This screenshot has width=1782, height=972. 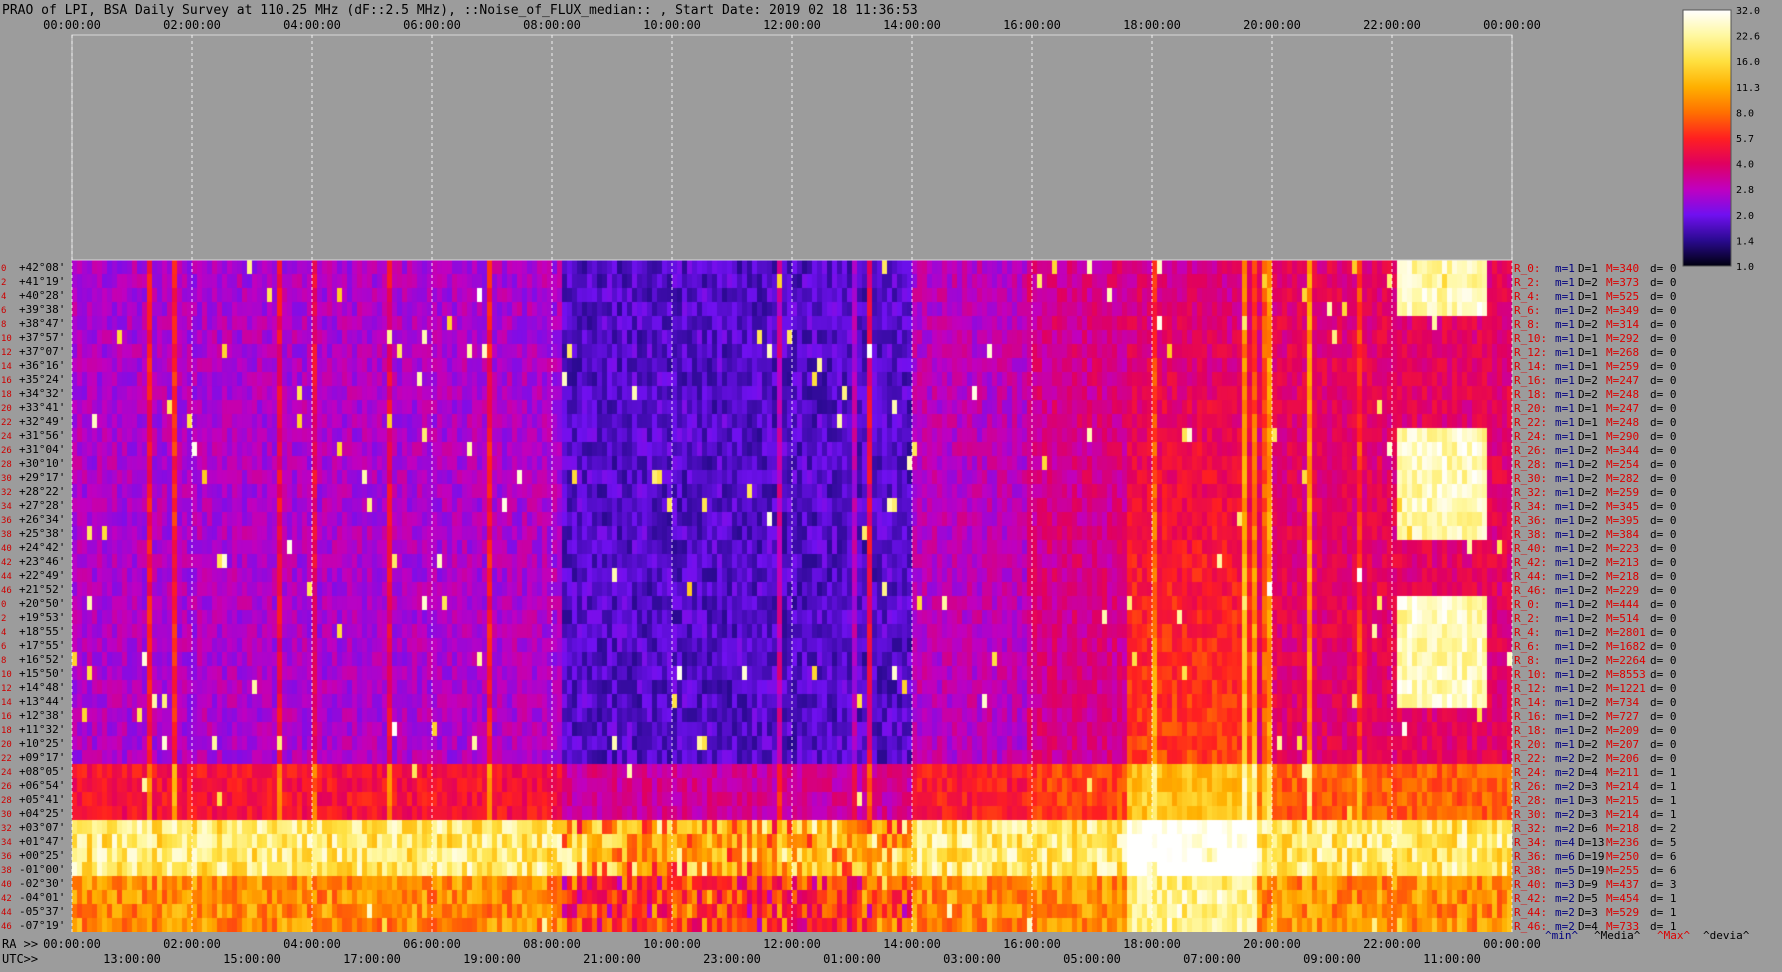 I want to click on top-tick-label: 02:00:00, so click(x=192, y=25).